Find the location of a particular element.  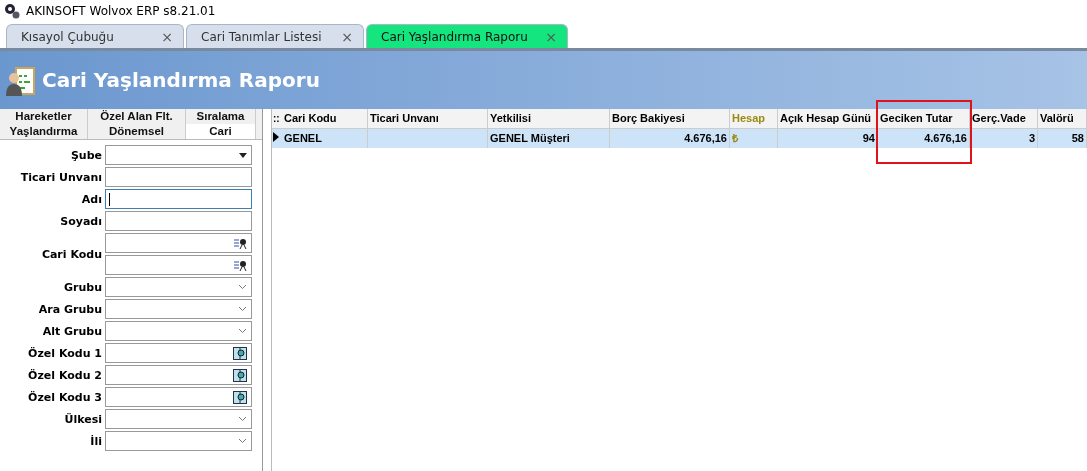

field-label: Cari Kodu is located at coordinates (71, 254).